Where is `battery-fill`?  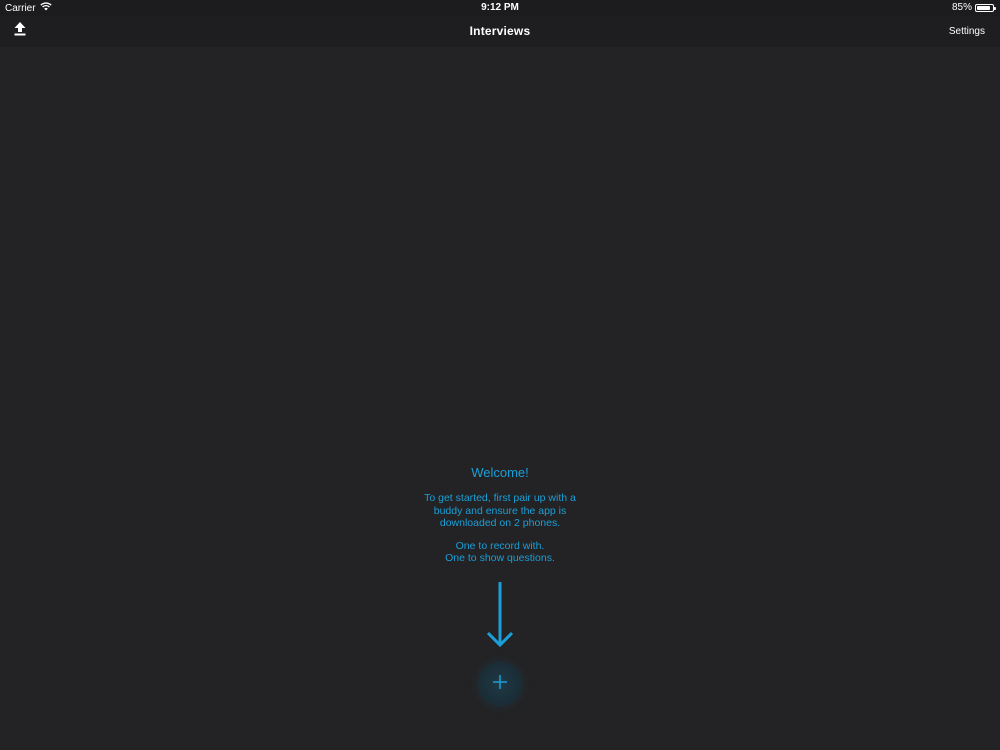
battery-fill is located at coordinates (983, 7).